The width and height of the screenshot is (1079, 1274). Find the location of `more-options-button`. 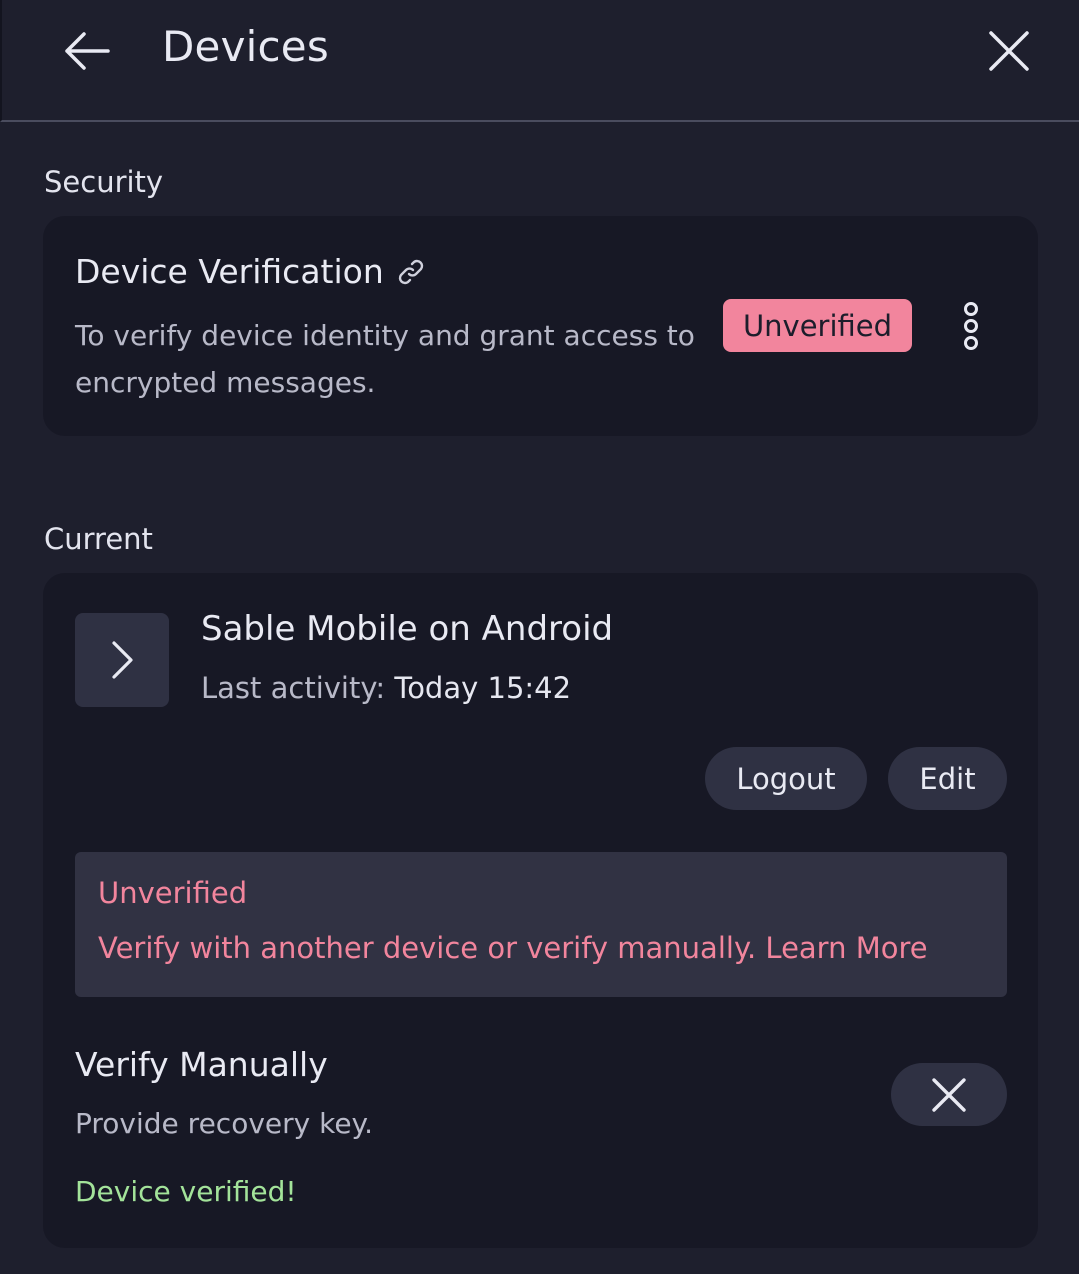

more-options-button is located at coordinates (971, 326).